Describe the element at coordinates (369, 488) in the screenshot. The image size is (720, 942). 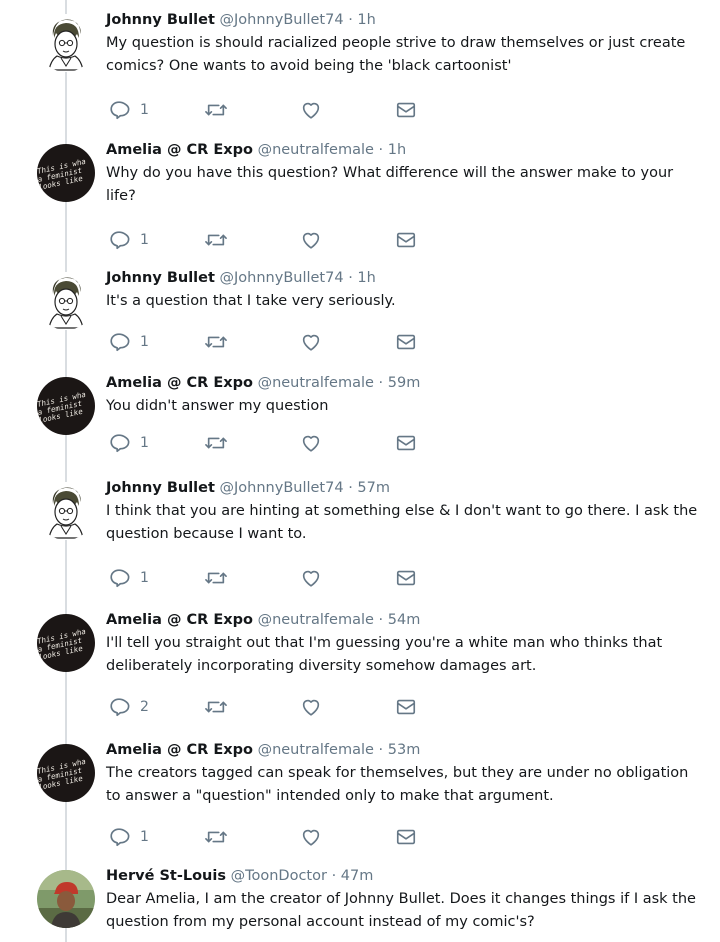
I see `tweet-timestamp: · 57m` at that location.